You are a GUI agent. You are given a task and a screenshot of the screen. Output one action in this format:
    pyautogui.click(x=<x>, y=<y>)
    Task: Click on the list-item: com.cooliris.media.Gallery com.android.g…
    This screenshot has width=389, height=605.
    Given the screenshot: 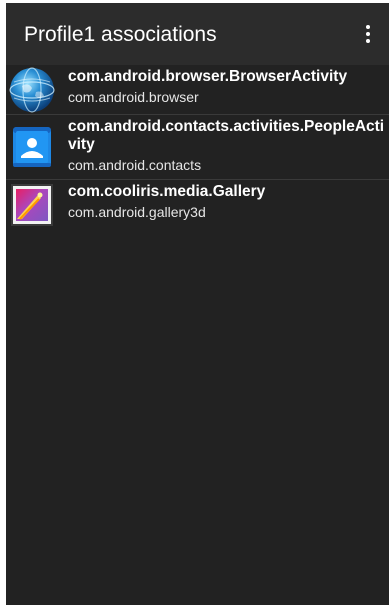 What is the action you would take?
    pyautogui.click(x=197, y=203)
    